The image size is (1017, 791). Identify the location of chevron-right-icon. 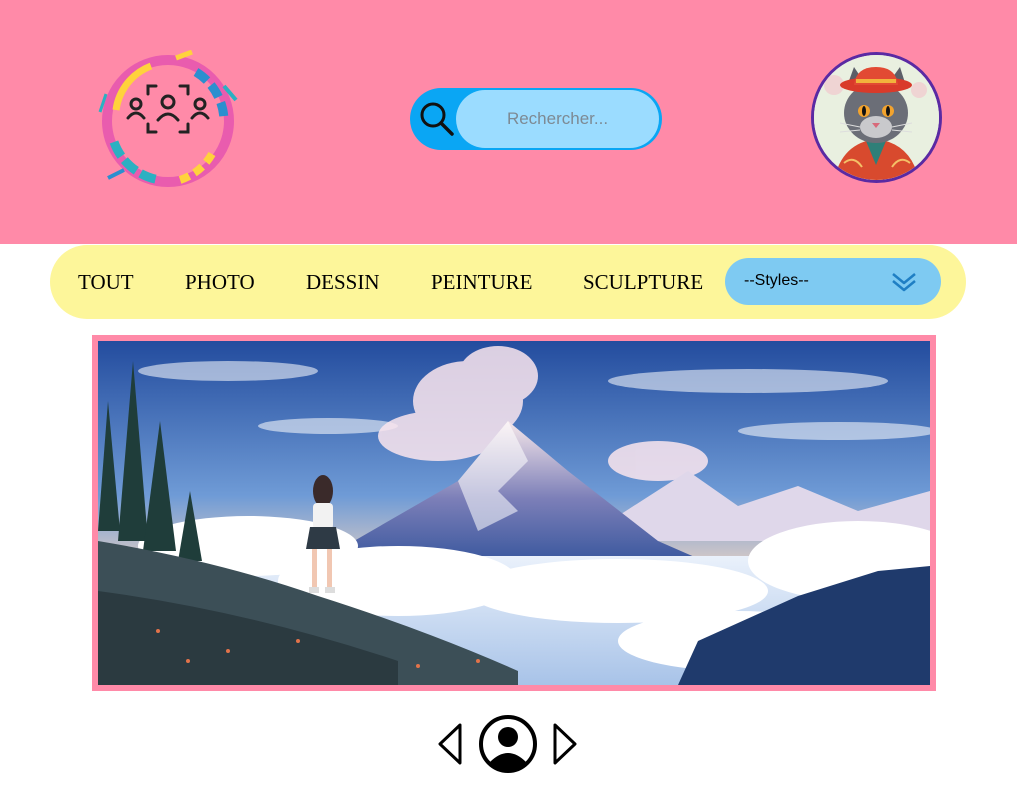
(565, 744).